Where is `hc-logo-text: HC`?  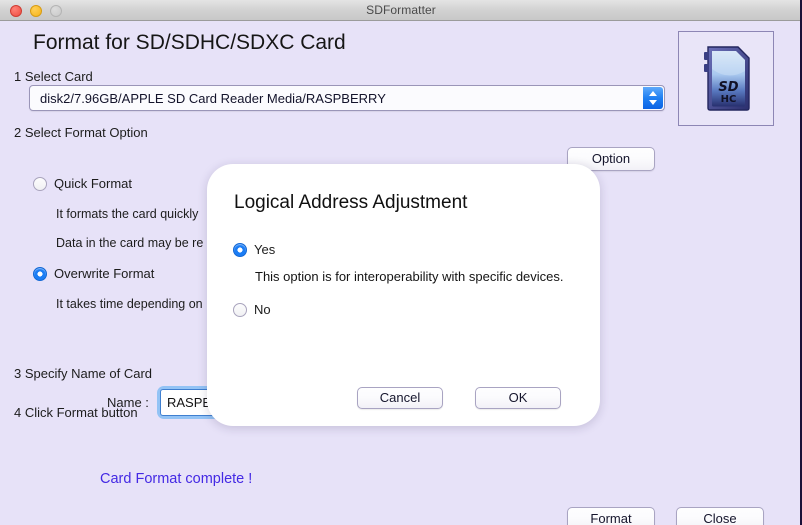 hc-logo-text: HC is located at coordinates (729, 99).